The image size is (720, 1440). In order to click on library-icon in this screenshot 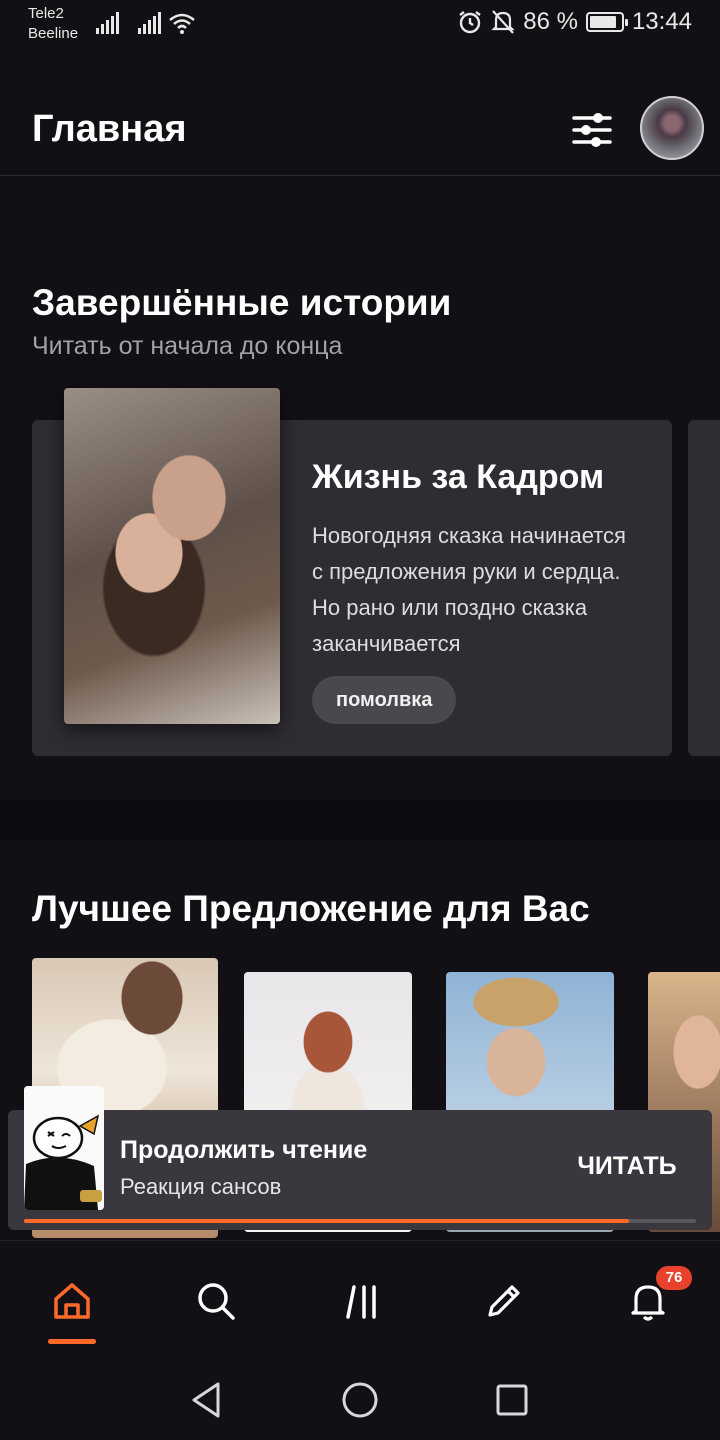, I will do `click(361, 1302)`.